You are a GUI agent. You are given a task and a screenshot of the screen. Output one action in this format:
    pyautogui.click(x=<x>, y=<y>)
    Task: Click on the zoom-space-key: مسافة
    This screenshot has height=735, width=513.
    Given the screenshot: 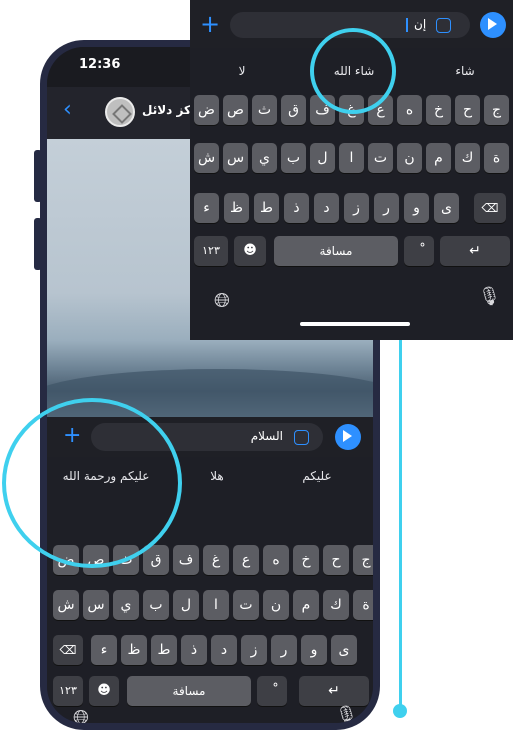 What is the action you would take?
    pyautogui.click(x=336, y=251)
    